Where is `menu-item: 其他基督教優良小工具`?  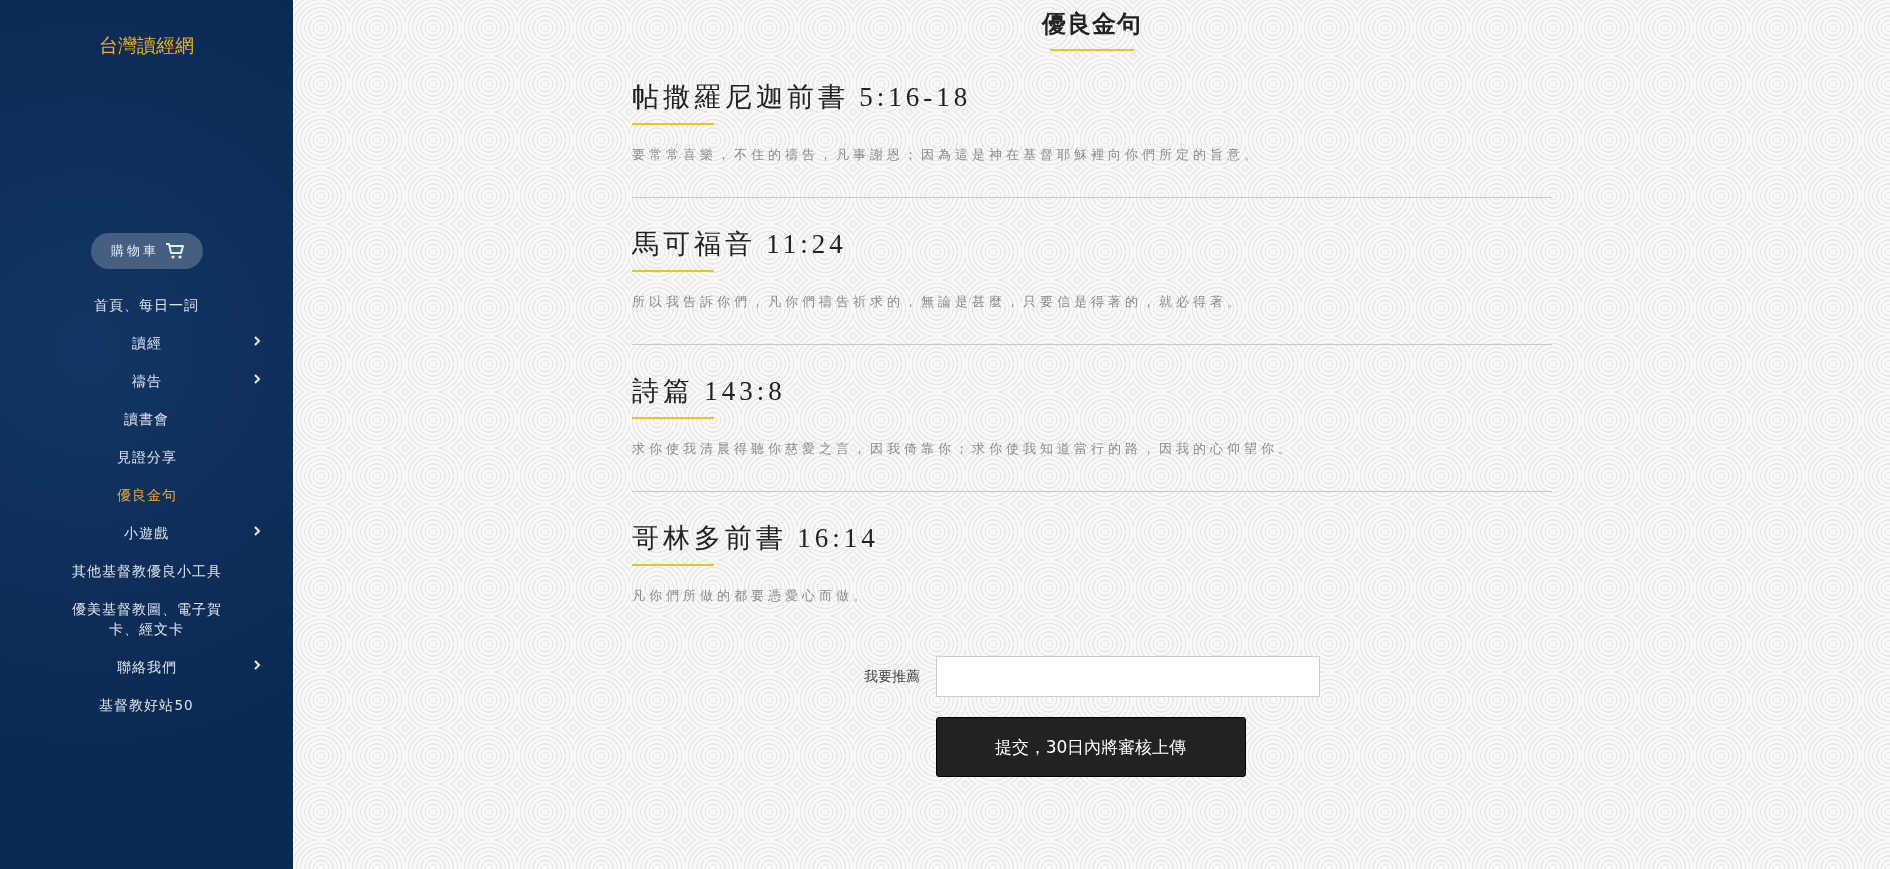 menu-item: 其他基督教優良小工具 is located at coordinates (146, 571).